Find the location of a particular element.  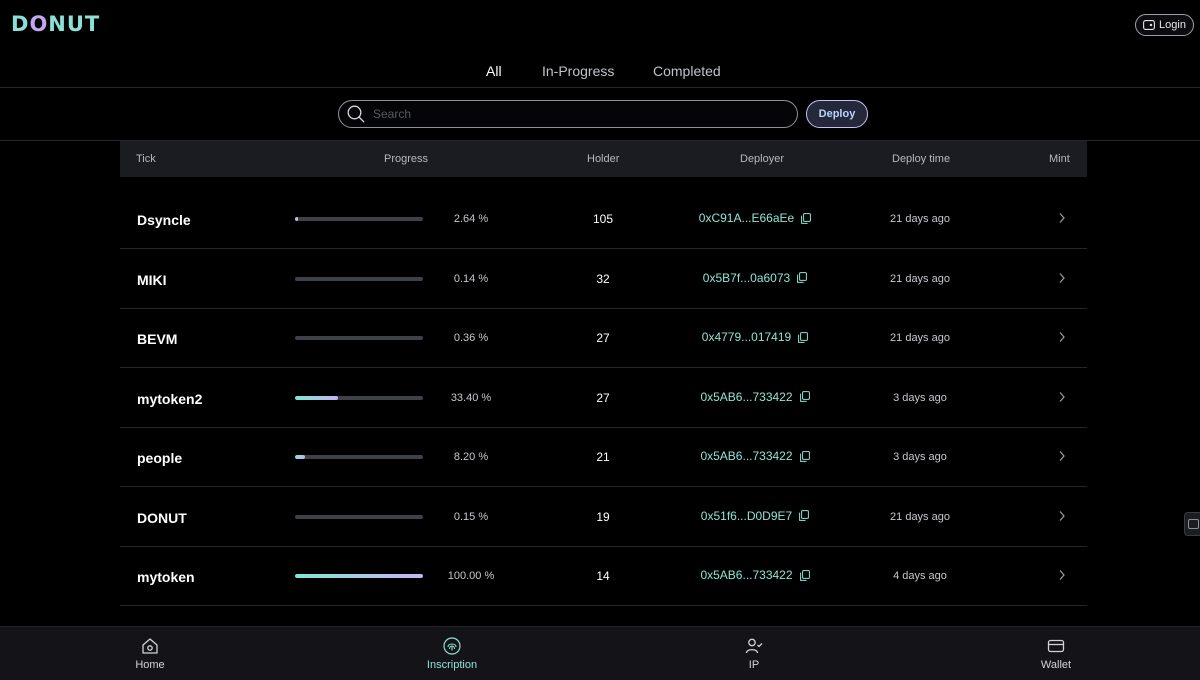

nav-home-label: Home is located at coordinates (150, 665).